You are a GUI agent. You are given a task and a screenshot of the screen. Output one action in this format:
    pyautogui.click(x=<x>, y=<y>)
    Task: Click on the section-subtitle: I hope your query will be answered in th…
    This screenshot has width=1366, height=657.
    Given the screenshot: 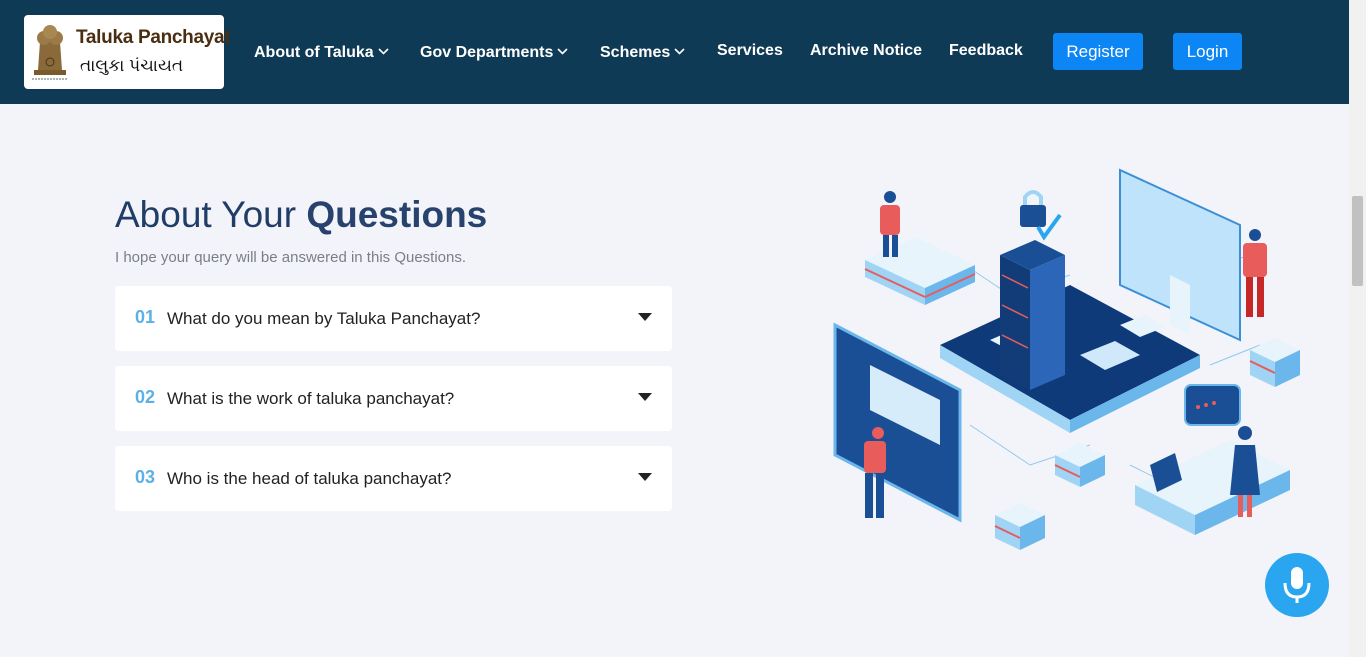 What is the action you would take?
    pyautogui.click(x=291, y=257)
    